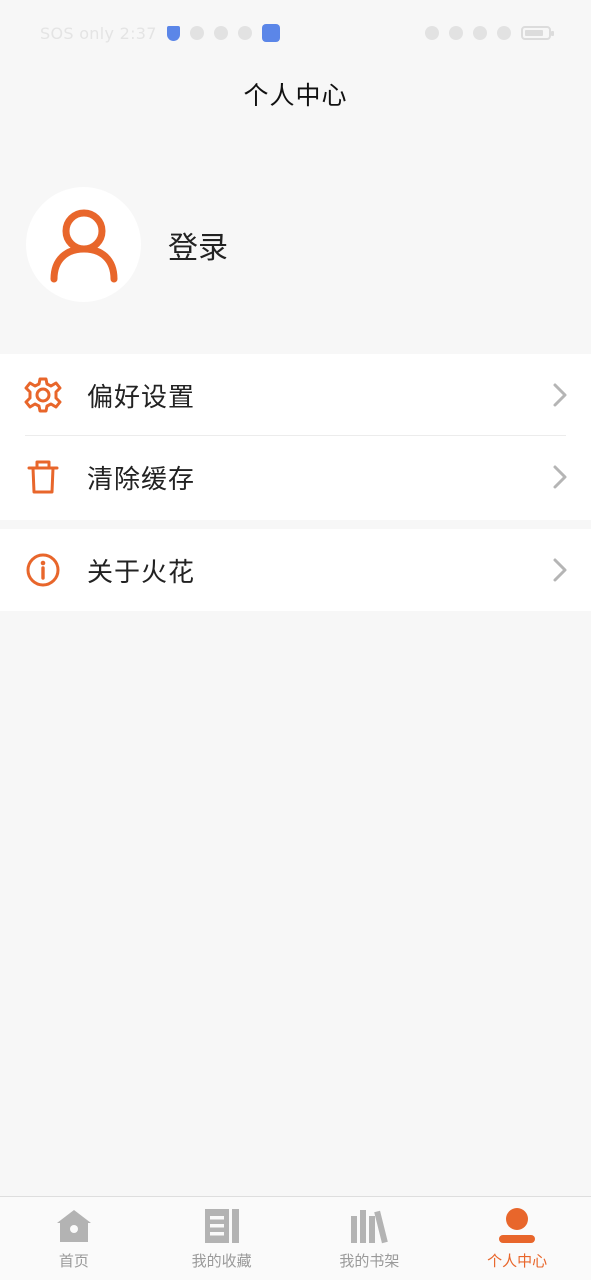  I want to click on tab-home-label: 首页, so click(73, 1261).